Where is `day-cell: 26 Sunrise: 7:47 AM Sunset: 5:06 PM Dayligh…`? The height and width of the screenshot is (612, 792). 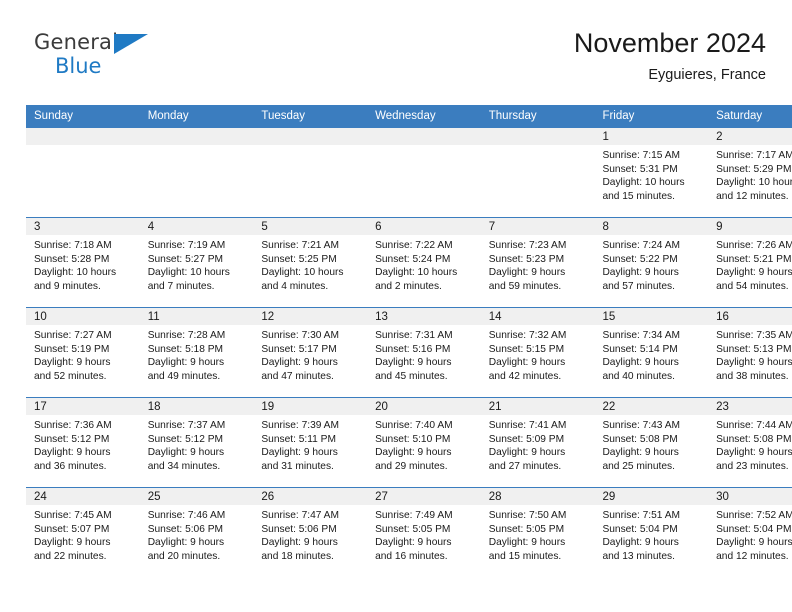
day-cell: 26 Sunrise: 7:47 AM Sunset: 5:06 PM Dayligh… is located at coordinates (310, 532).